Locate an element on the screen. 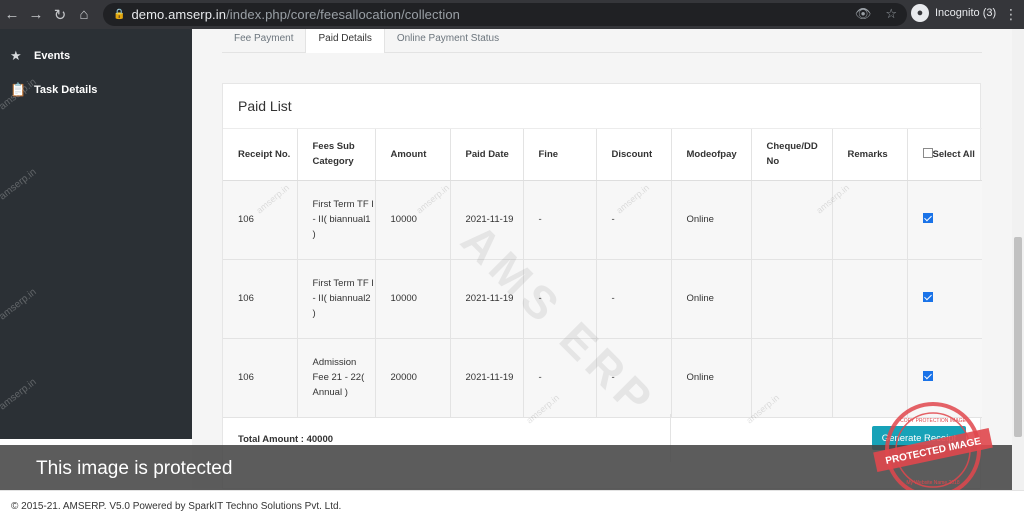 The image size is (1024, 523). header-paid-date: Paid Date is located at coordinates (487, 155).